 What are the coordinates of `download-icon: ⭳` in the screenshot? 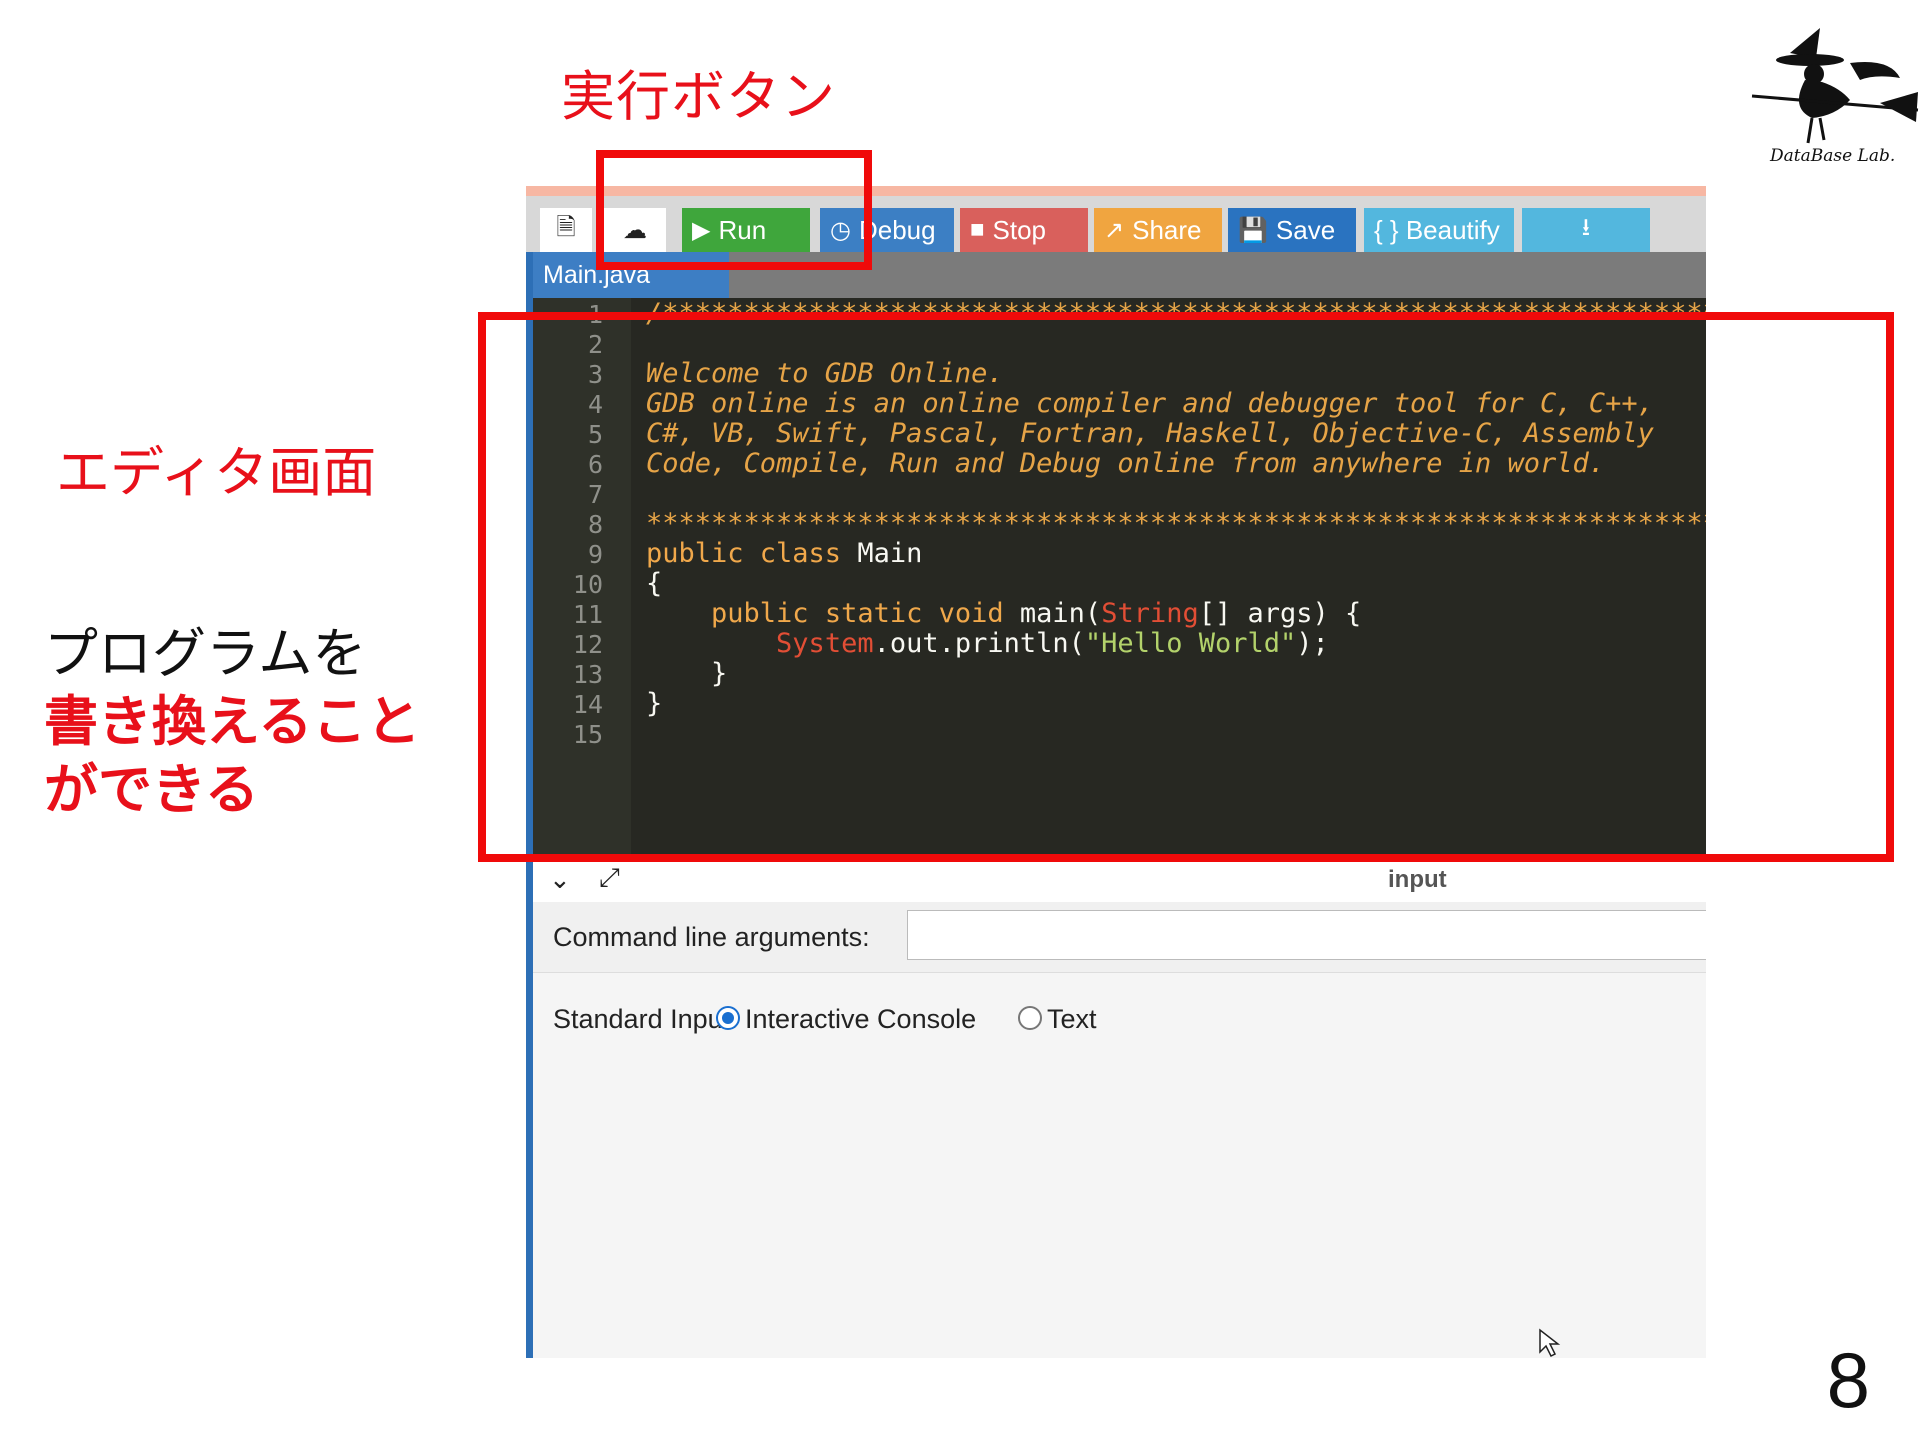 It's located at (1586, 227).